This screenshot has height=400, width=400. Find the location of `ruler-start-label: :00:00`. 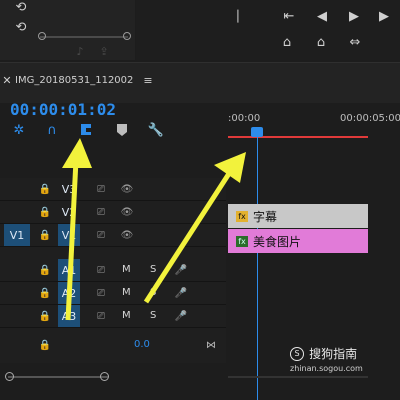

ruler-start-label: :00:00 is located at coordinates (244, 118).